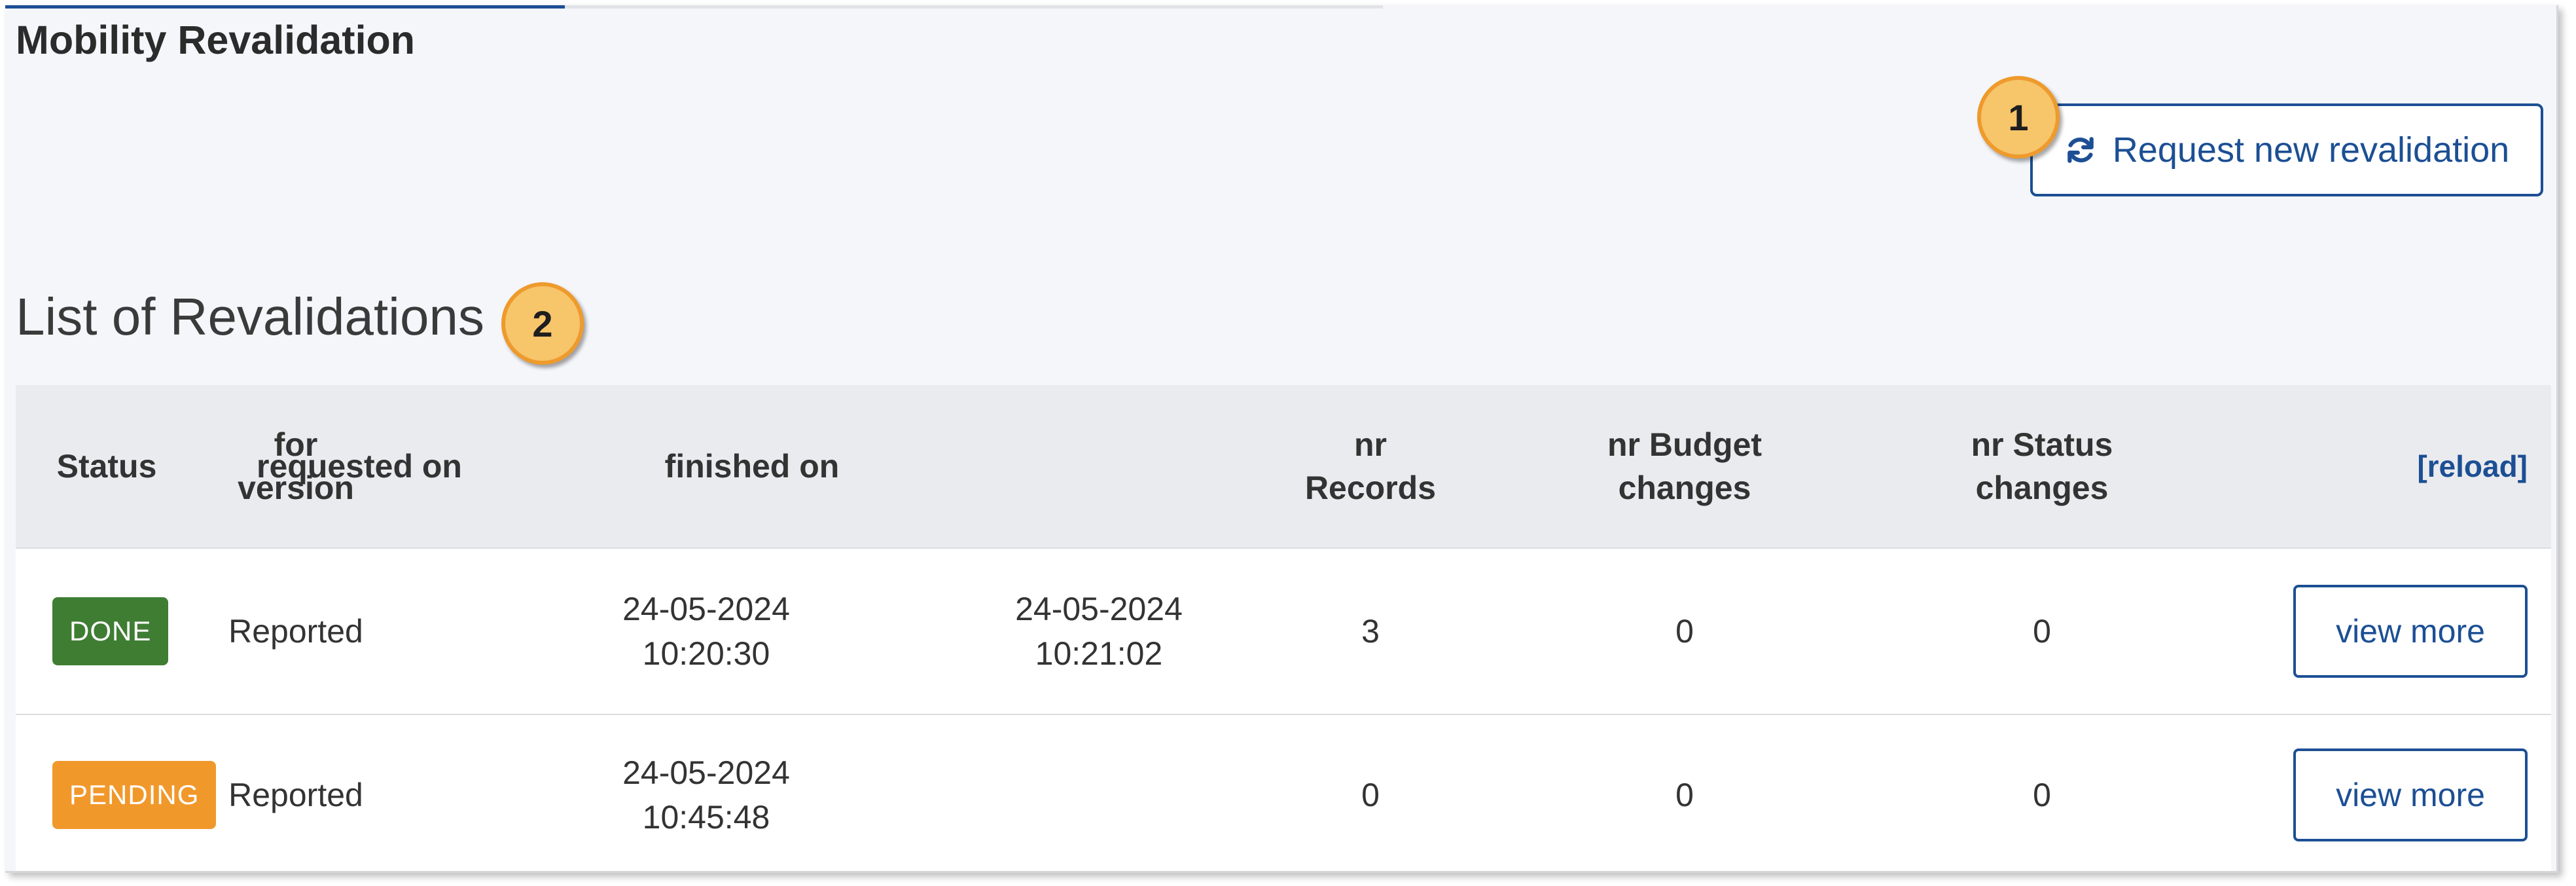 The image size is (2576, 886). Describe the element at coordinates (2472, 466) in the screenshot. I see `reload-link: [reload]` at that location.